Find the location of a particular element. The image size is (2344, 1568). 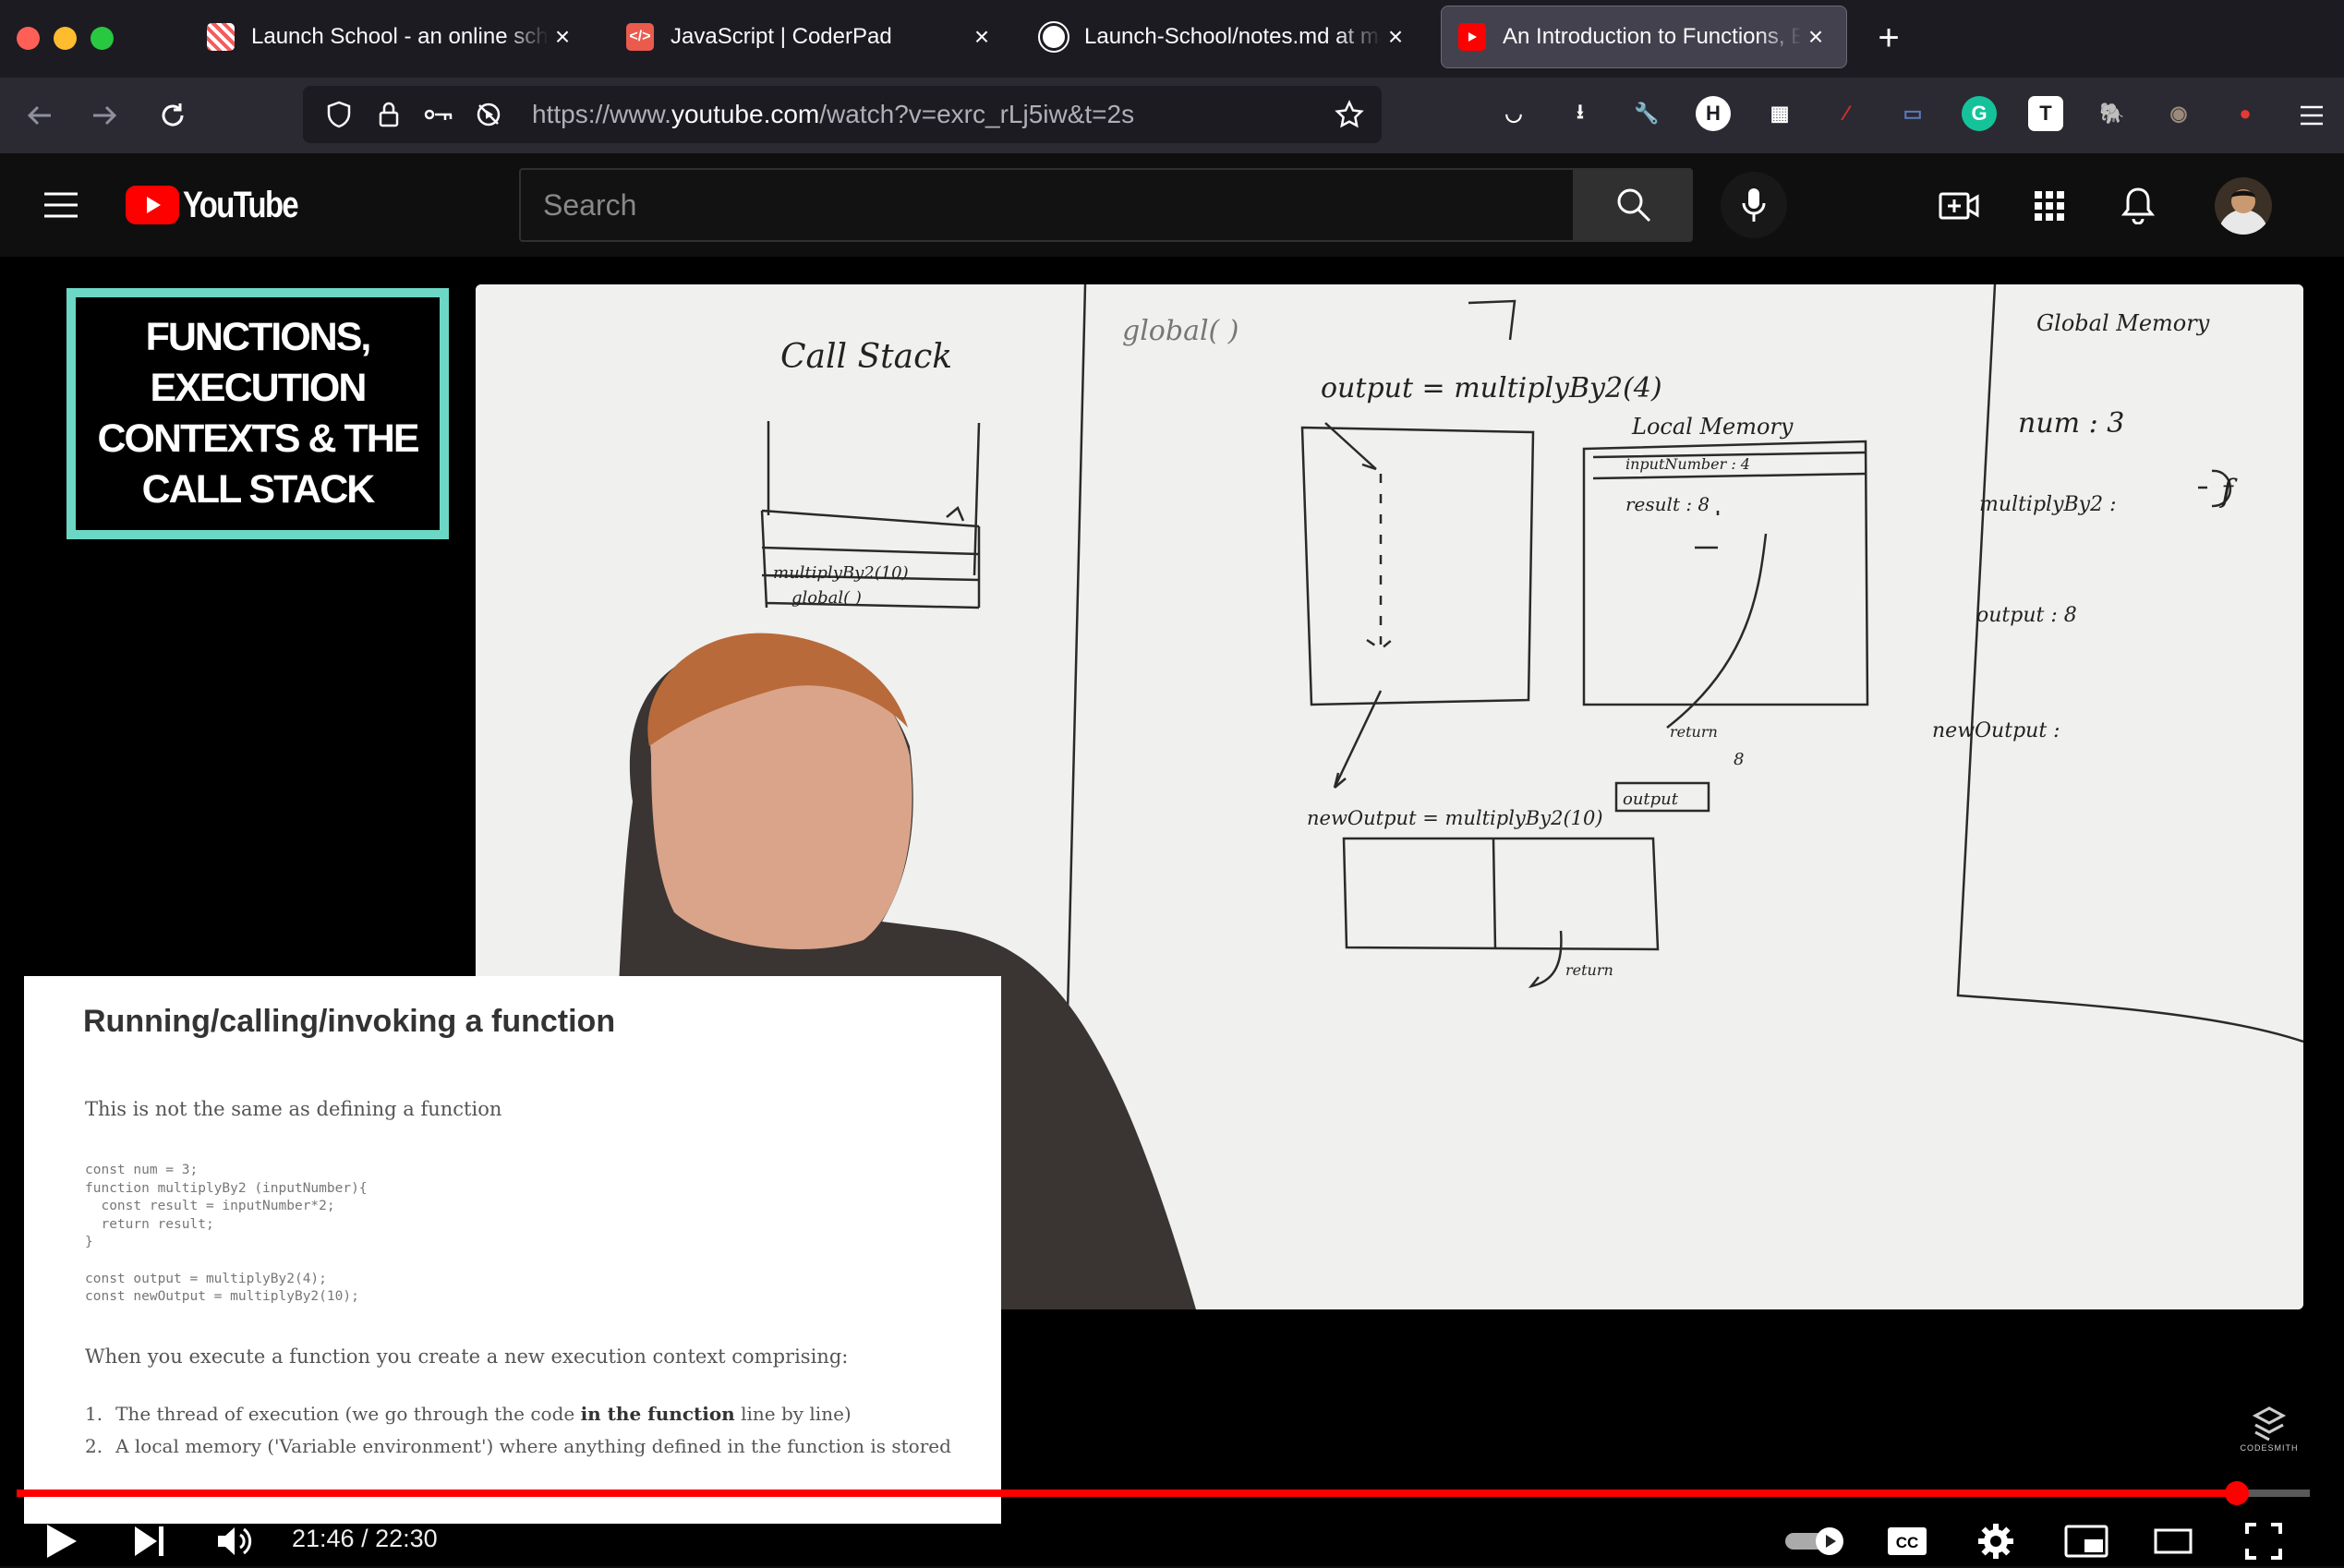

global-new-output-label: newOutput : is located at coordinates (1996, 730).